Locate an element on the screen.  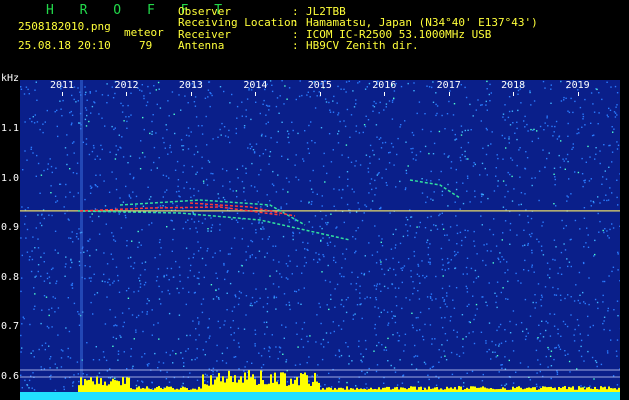
x-tick-label: 2013 is located at coordinates (190, 85).